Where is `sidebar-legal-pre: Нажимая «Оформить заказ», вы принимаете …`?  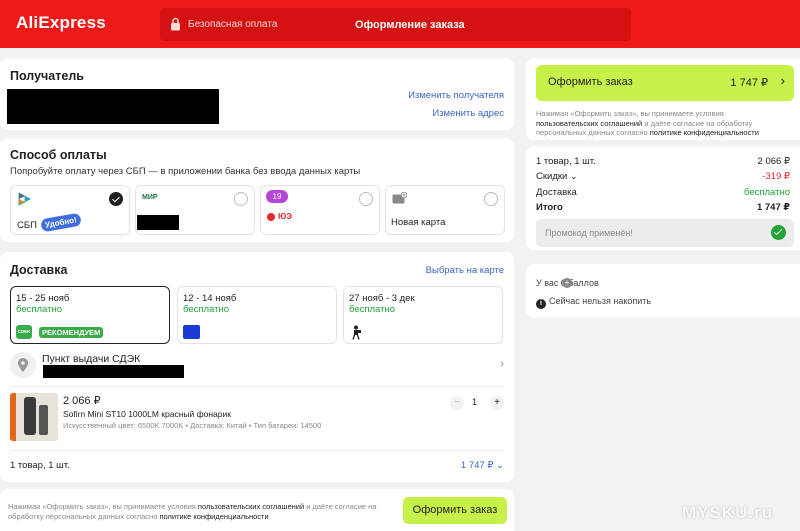 sidebar-legal-pre: Нажимая «Оформить заказ», вы принимаете … is located at coordinates (630, 113).